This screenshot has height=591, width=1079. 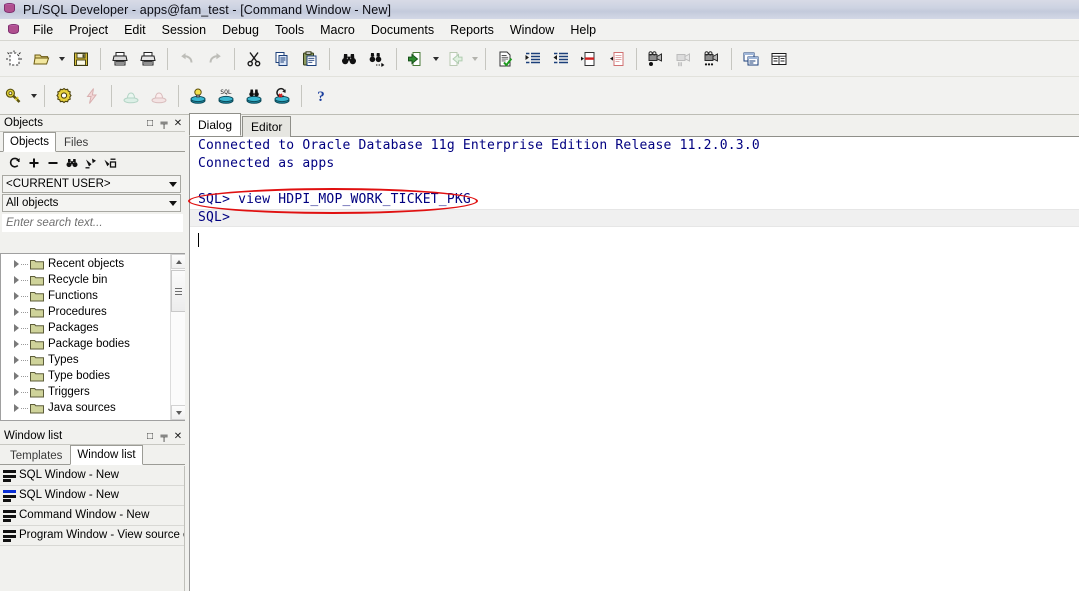 What do you see at coordinates (472, 30) in the screenshot?
I see `menu-item-reports: Reports` at bounding box center [472, 30].